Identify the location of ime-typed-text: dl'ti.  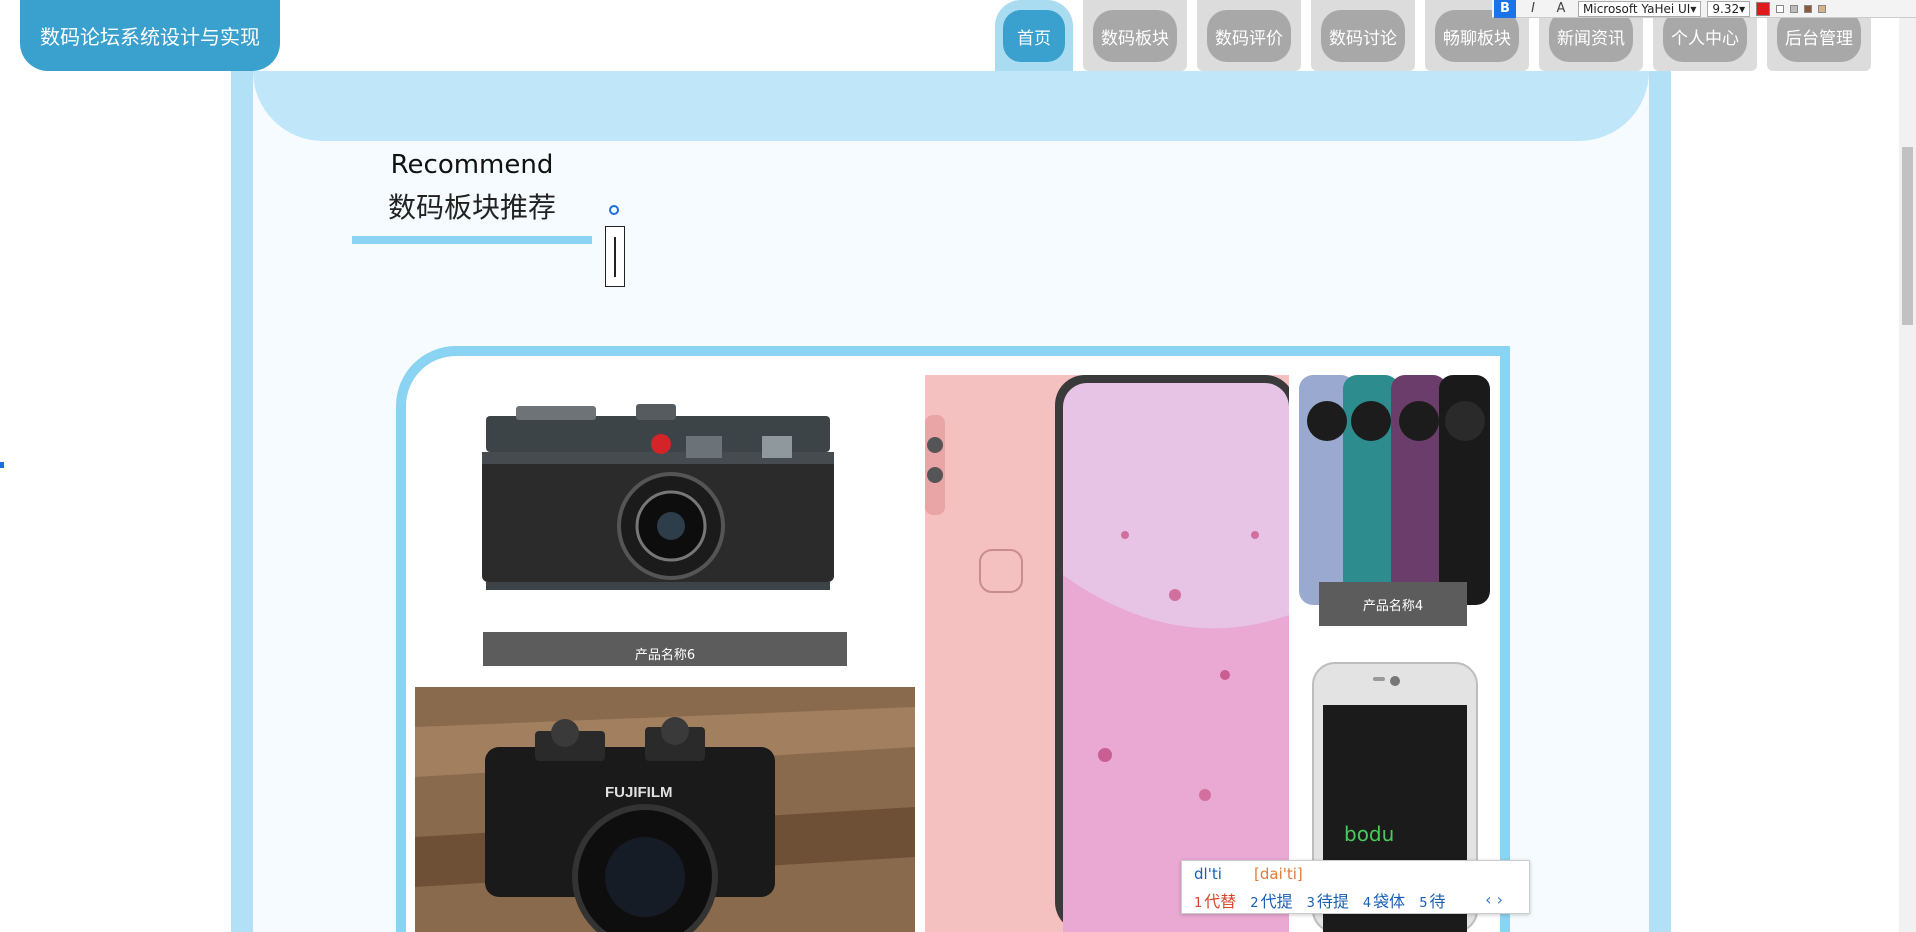
(1208, 874).